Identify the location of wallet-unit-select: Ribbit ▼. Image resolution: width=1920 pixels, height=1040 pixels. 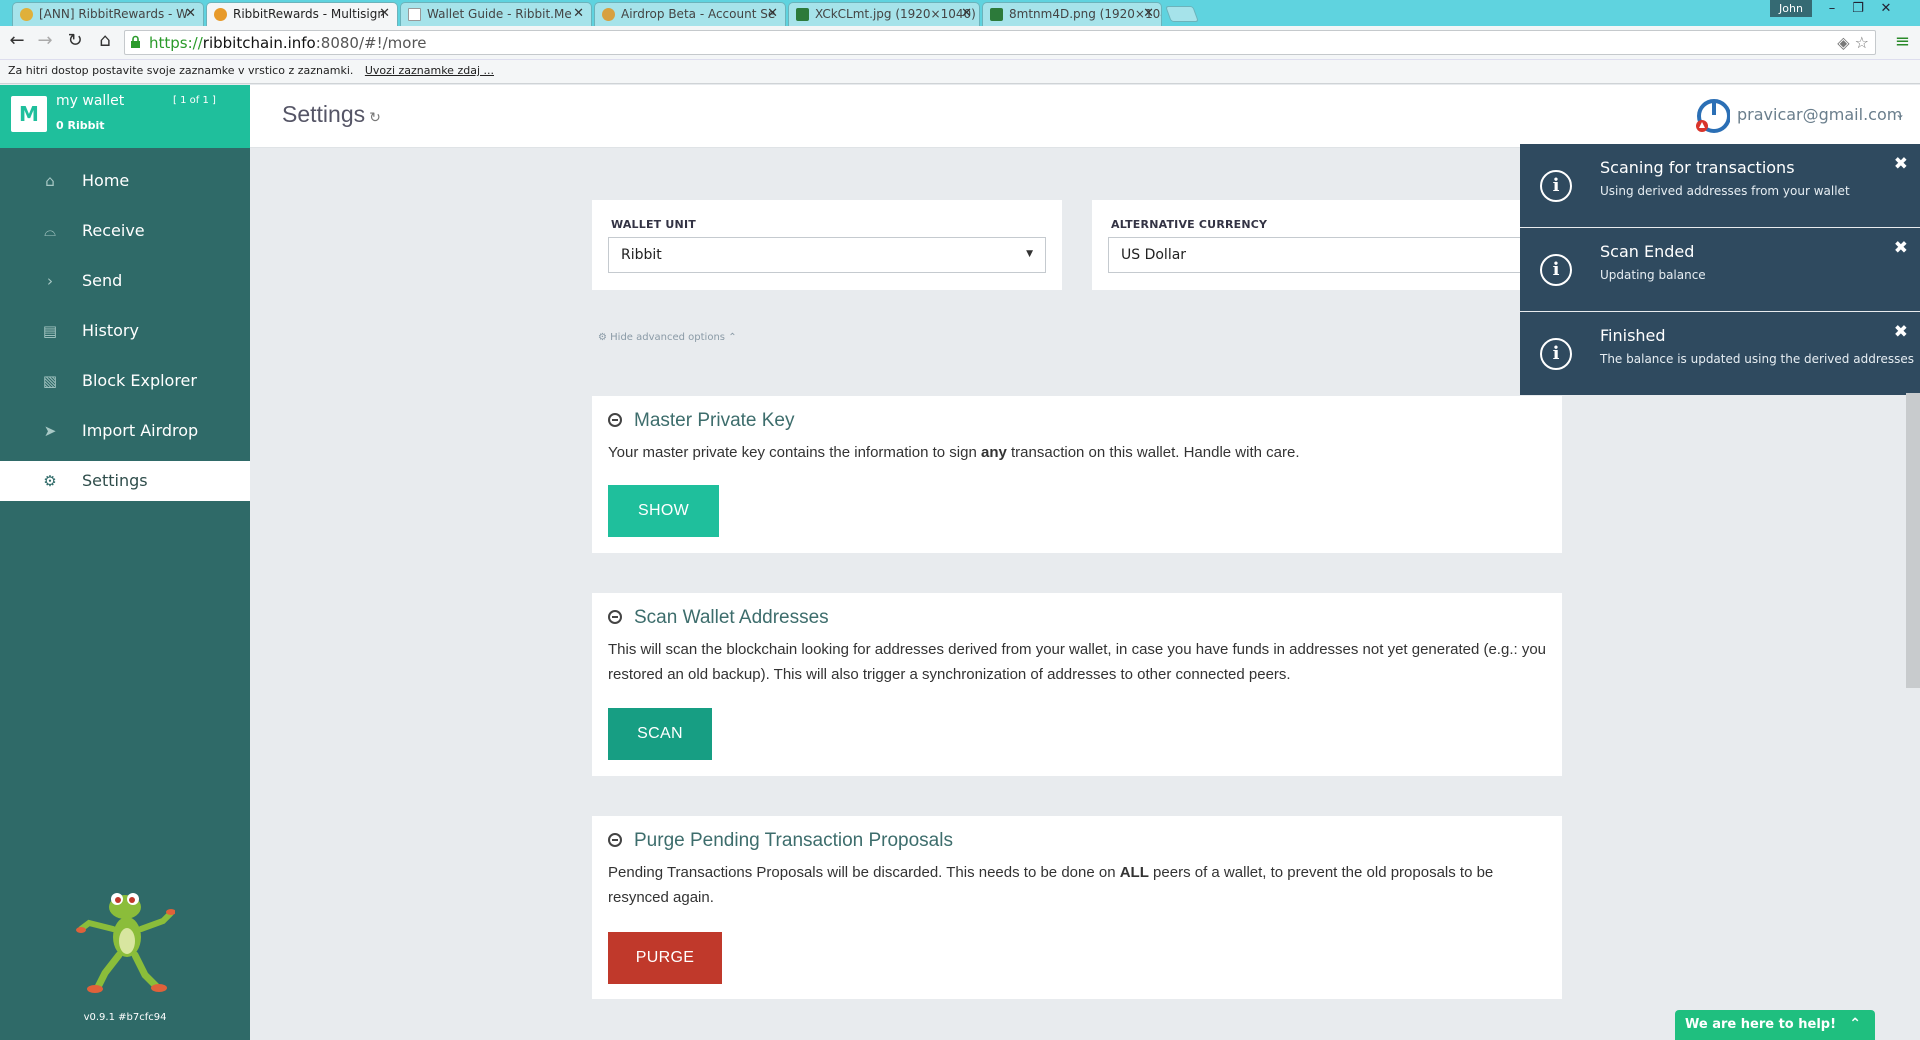
(827, 255).